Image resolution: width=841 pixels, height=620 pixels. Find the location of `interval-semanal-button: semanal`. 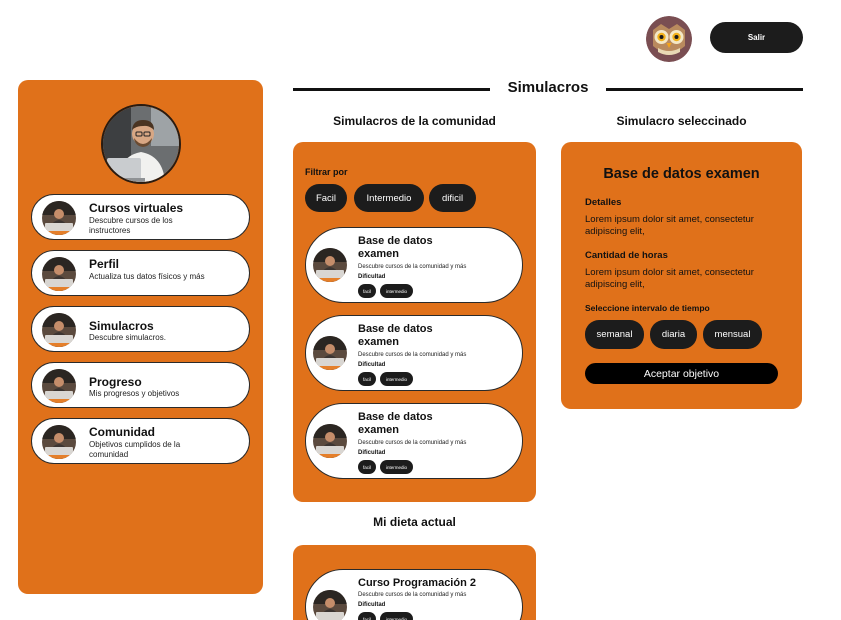

interval-semanal-button: semanal is located at coordinates (614, 334).